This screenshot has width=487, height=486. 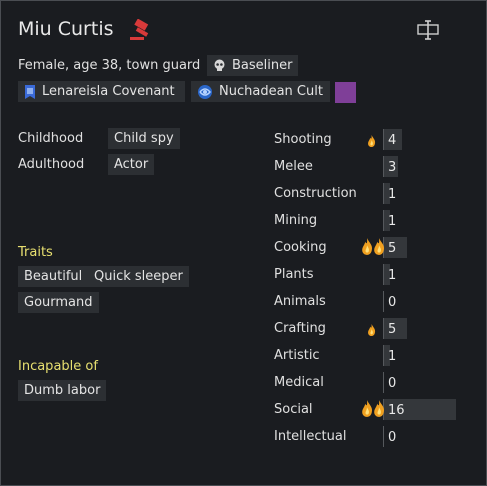 What do you see at coordinates (58, 366) in the screenshot?
I see `incapable-heading: Incapable of` at bounding box center [58, 366].